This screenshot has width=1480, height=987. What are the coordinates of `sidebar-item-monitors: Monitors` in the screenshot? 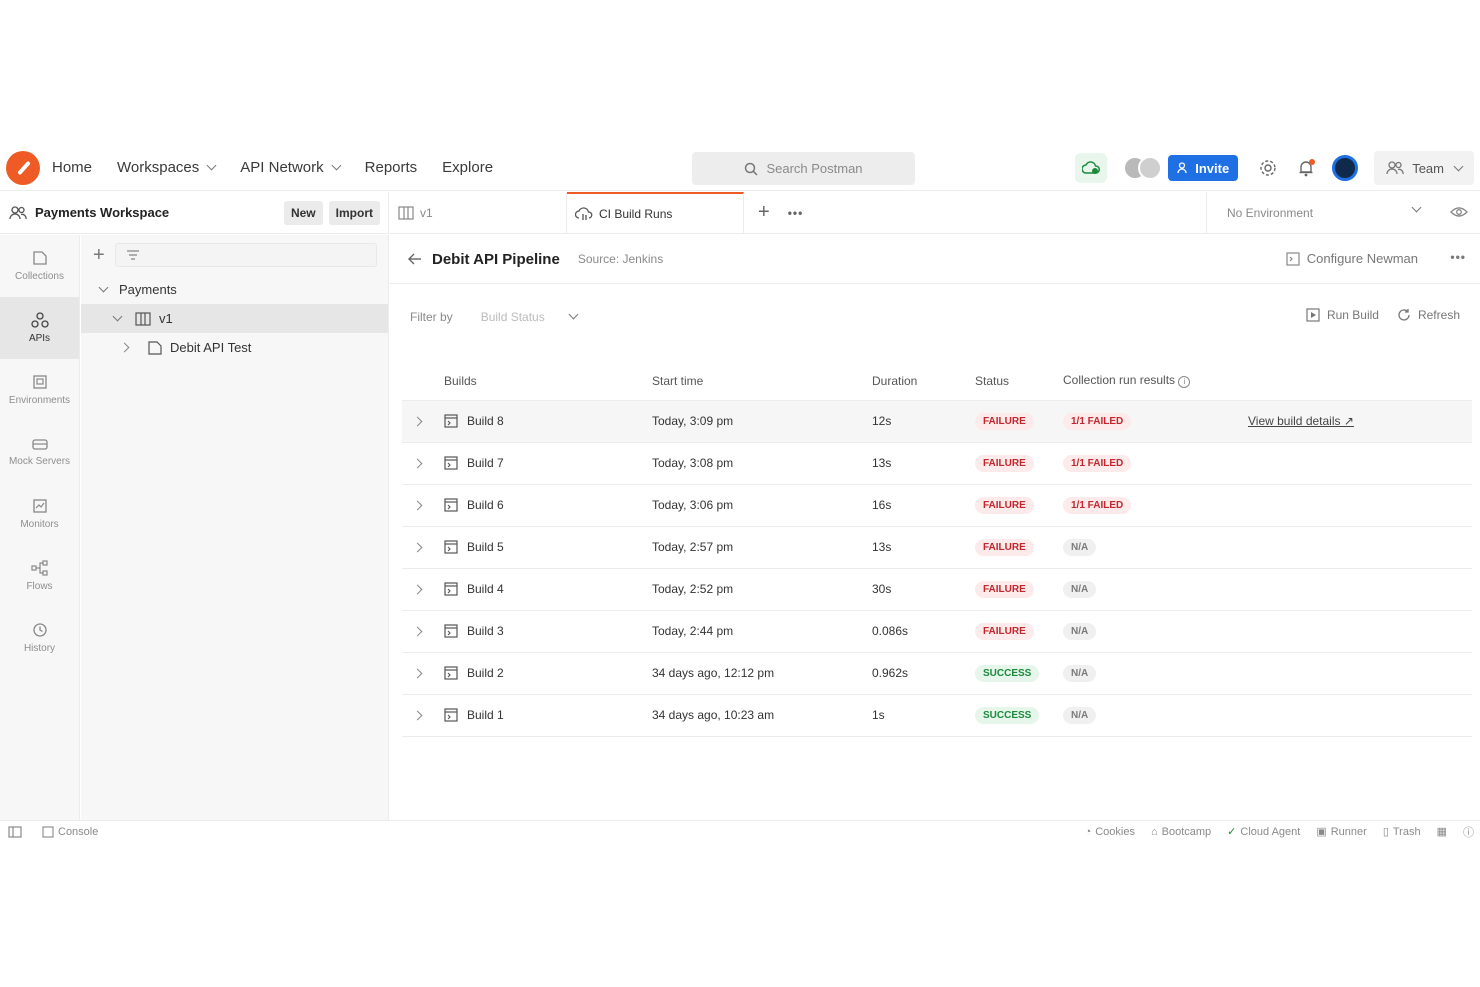 It's located at (39, 514).